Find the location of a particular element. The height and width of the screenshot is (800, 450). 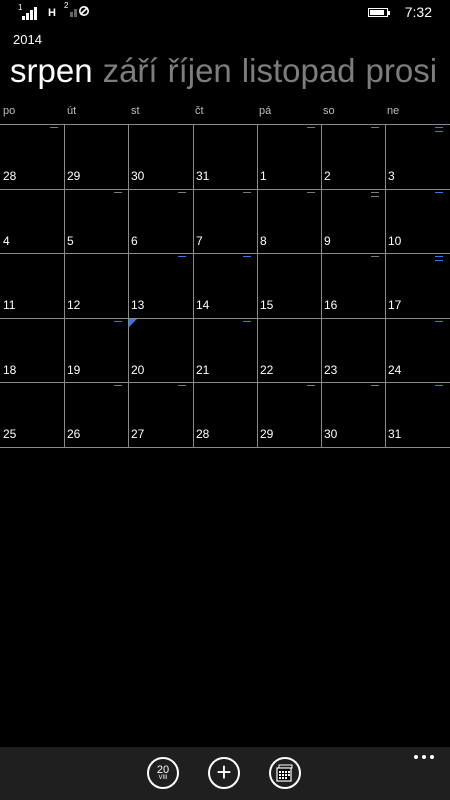

calendar-grid-icon is located at coordinates (284, 773).